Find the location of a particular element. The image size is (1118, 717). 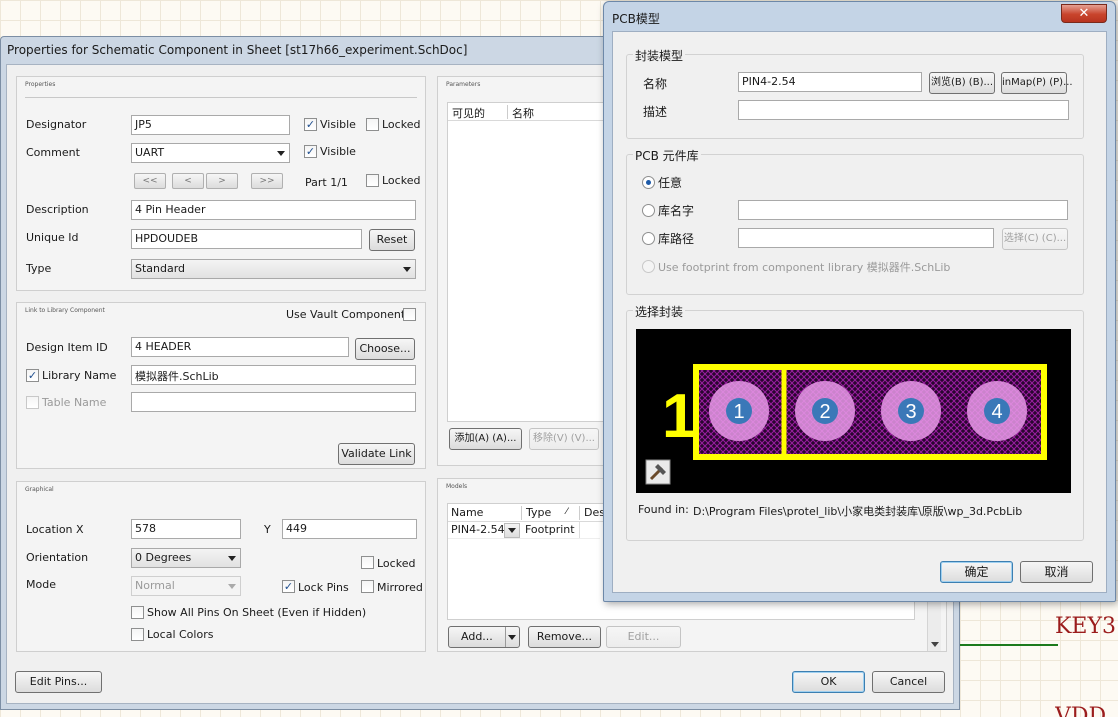

close-icon: ✕ is located at coordinates (1084, 13).